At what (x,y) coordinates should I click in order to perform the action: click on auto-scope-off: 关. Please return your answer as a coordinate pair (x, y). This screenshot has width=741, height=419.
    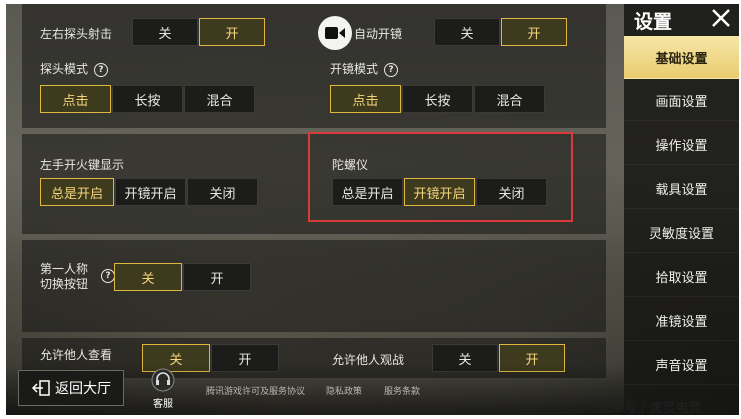
    Looking at the image, I should click on (467, 32).